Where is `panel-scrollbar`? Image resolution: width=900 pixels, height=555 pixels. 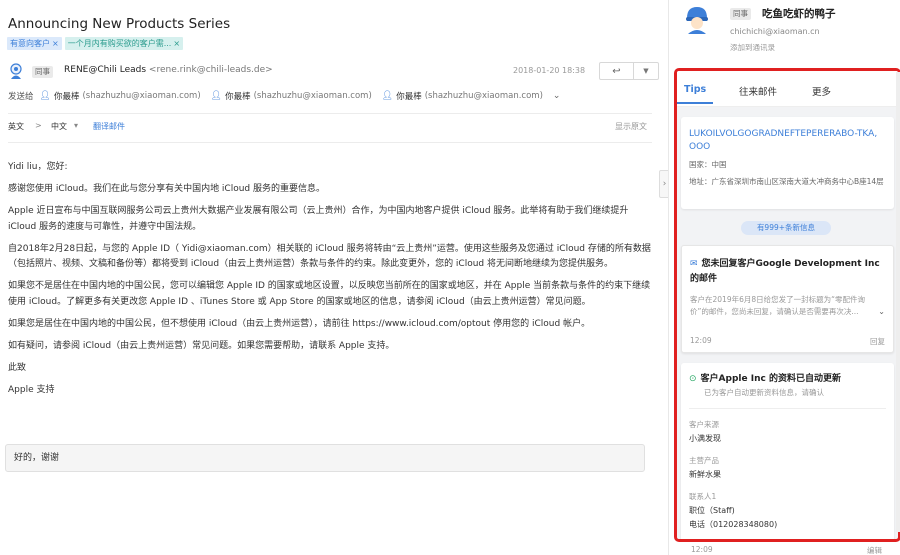 panel-scrollbar is located at coordinates (898, 302).